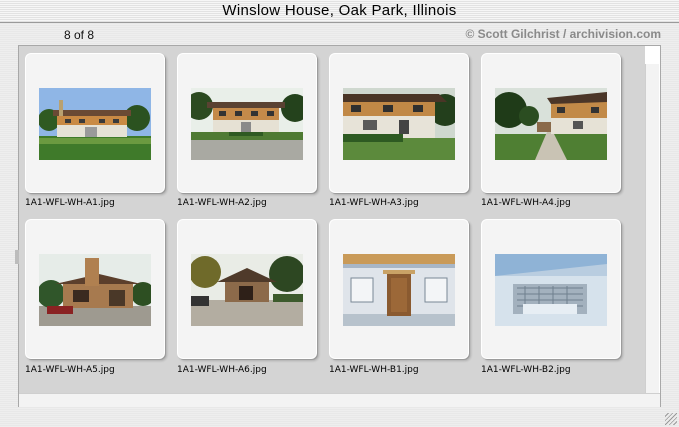  What do you see at coordinates (671, 419) in the screenshot?
I see `resize-grip-icon` at bounding box center [671, 419].